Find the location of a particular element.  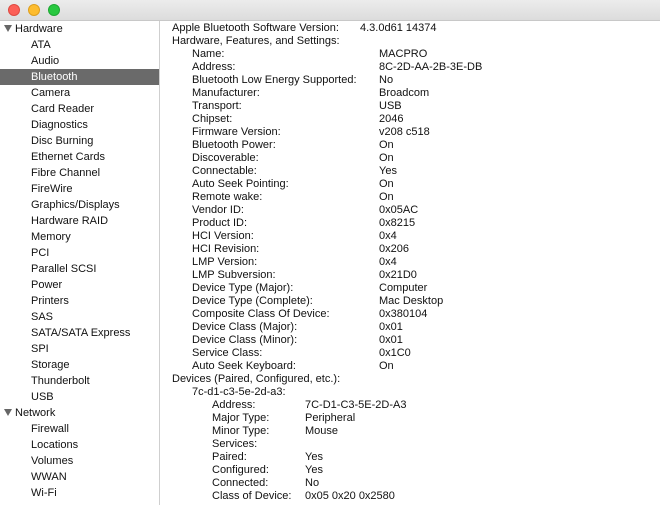

window-titlebar is located at coordinates (330, 10).